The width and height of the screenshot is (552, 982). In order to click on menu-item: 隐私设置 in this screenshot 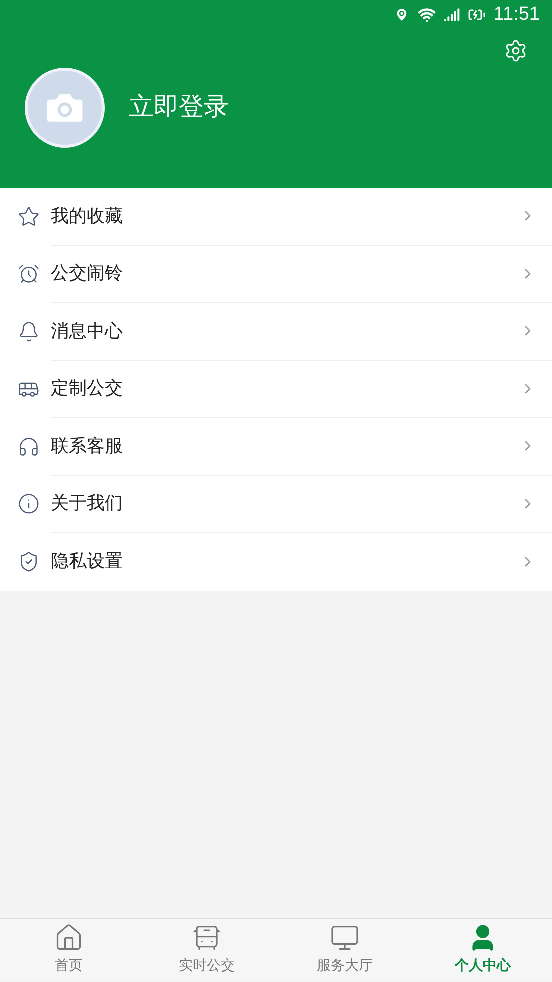, I will do `click(276, 561)`.